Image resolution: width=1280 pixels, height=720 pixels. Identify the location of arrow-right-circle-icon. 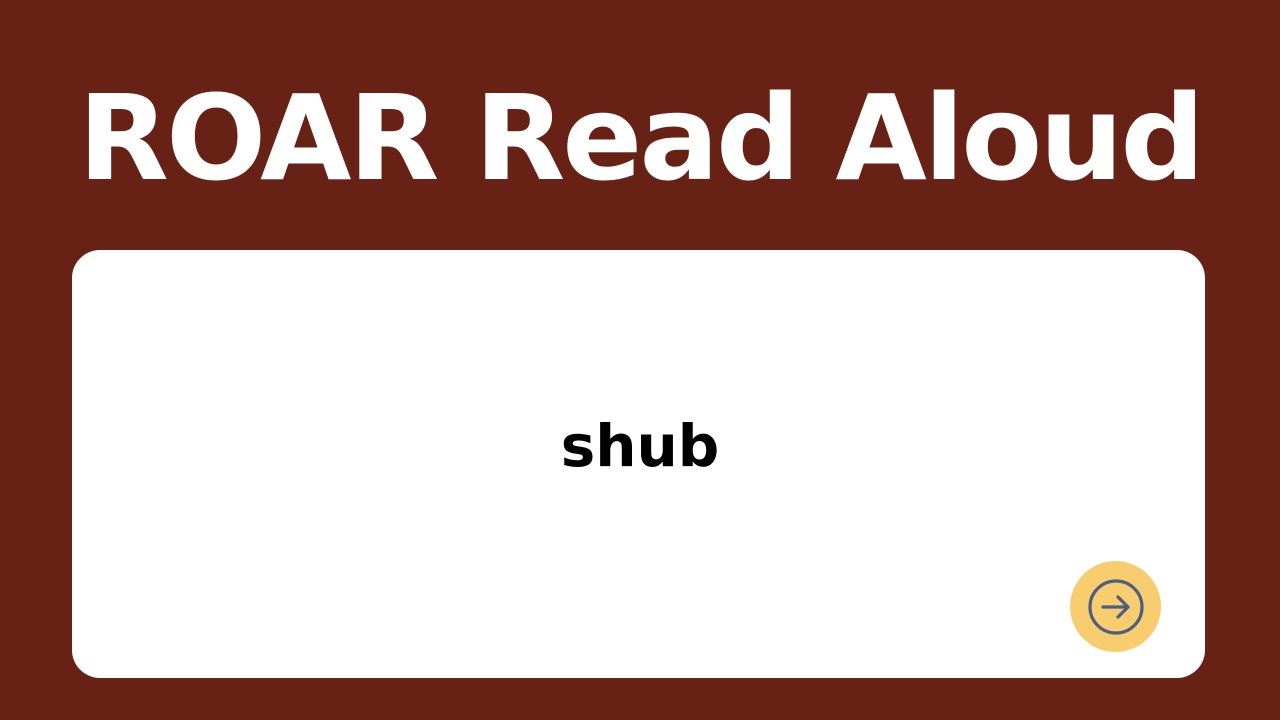
(1115, 606).